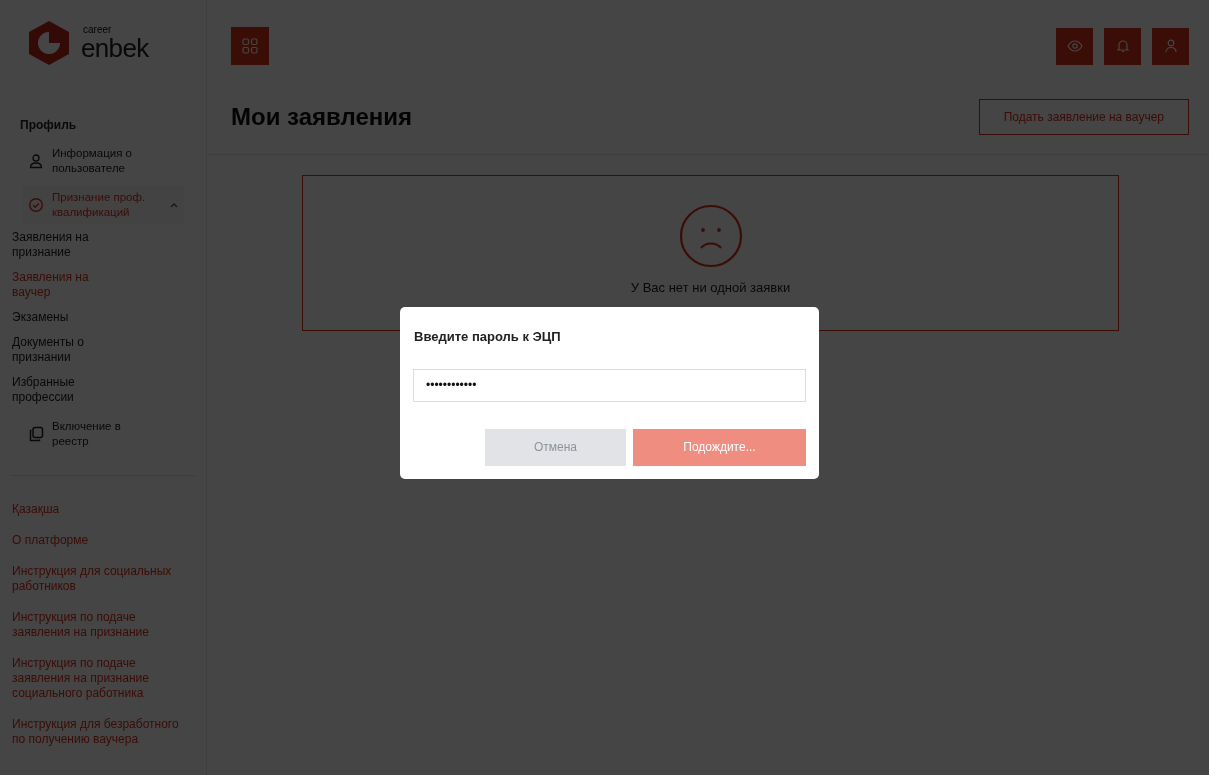 Image resolution: width=1209 pixels, height=775 pixels. I want to click on logo-wordmark: enbek, so click(115, 48).